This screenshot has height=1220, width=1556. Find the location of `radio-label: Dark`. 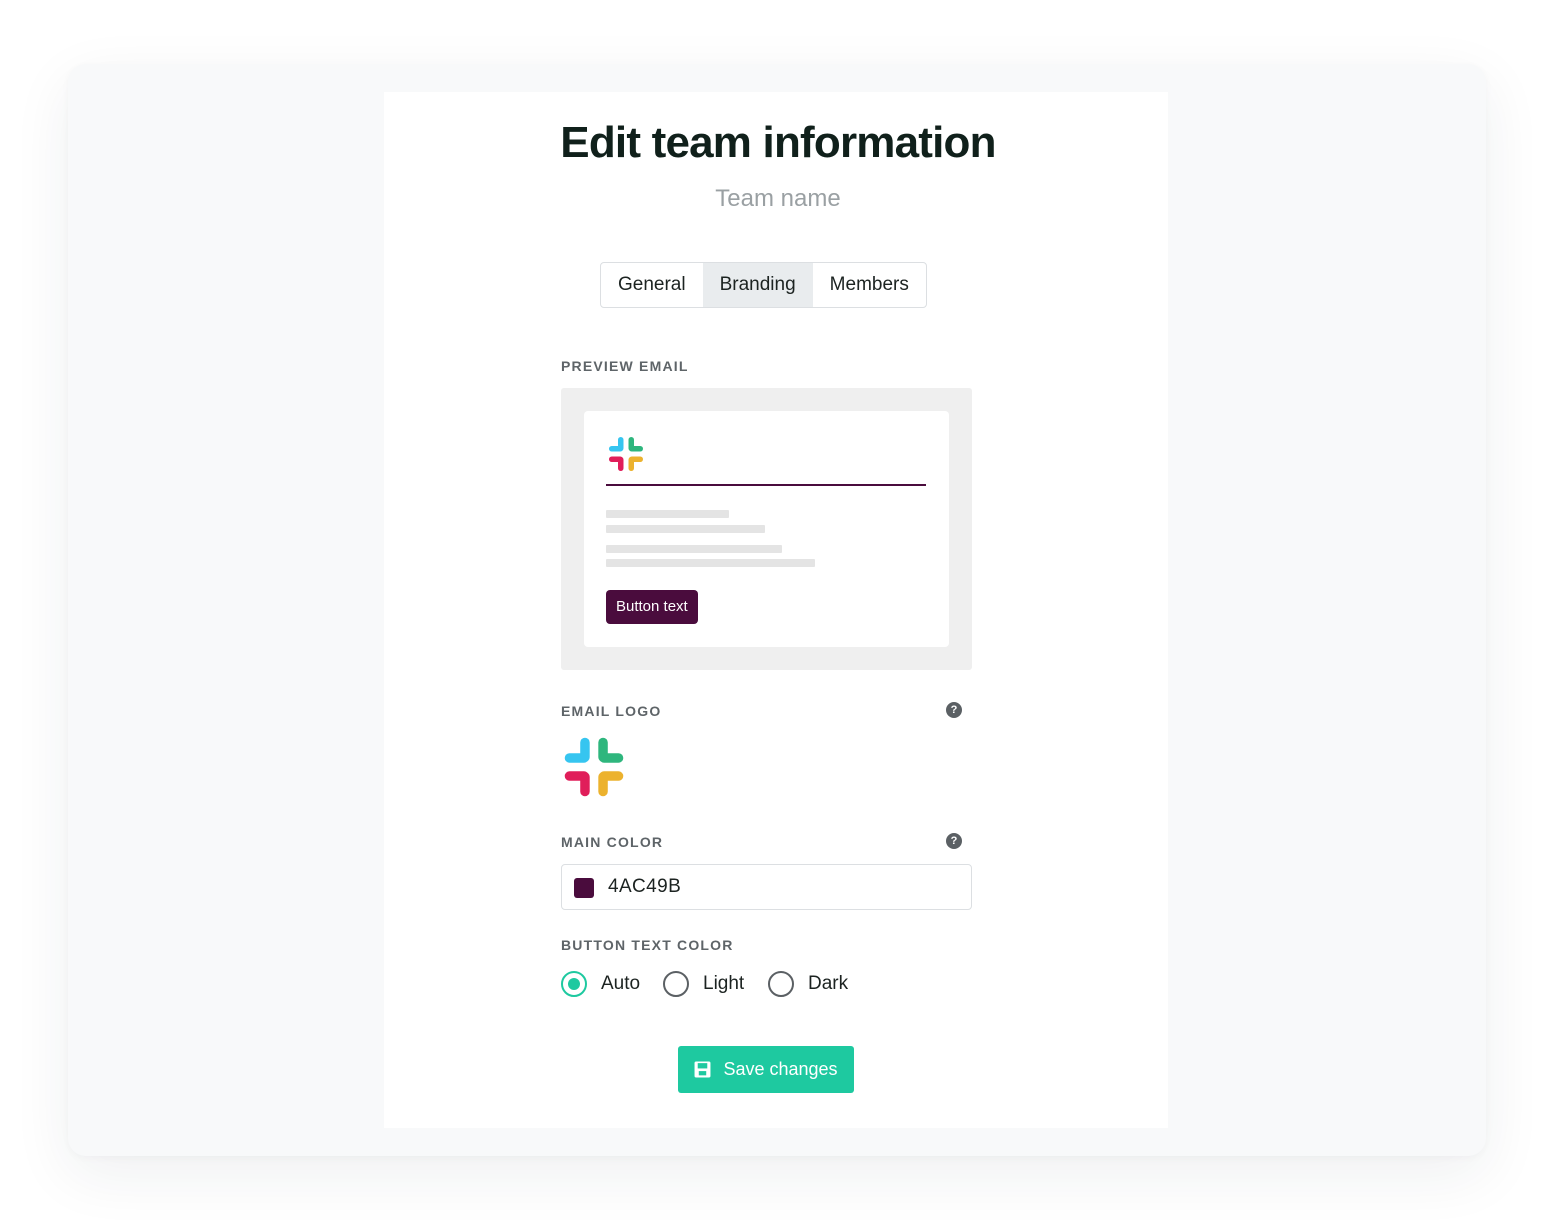

radio-label: Dark is located at coordinates (828, 983).